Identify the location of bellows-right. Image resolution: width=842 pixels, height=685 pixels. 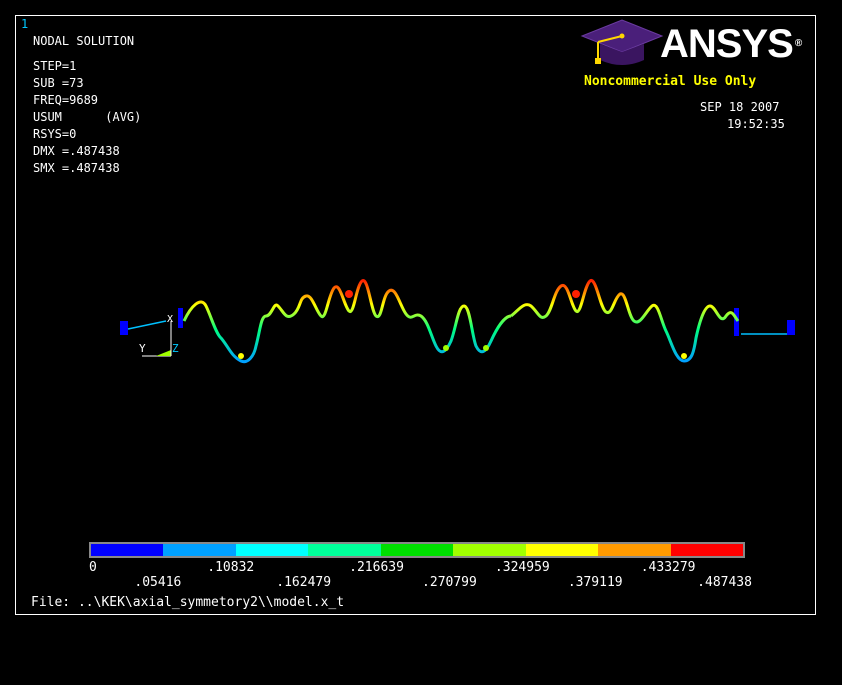
(625, 321).